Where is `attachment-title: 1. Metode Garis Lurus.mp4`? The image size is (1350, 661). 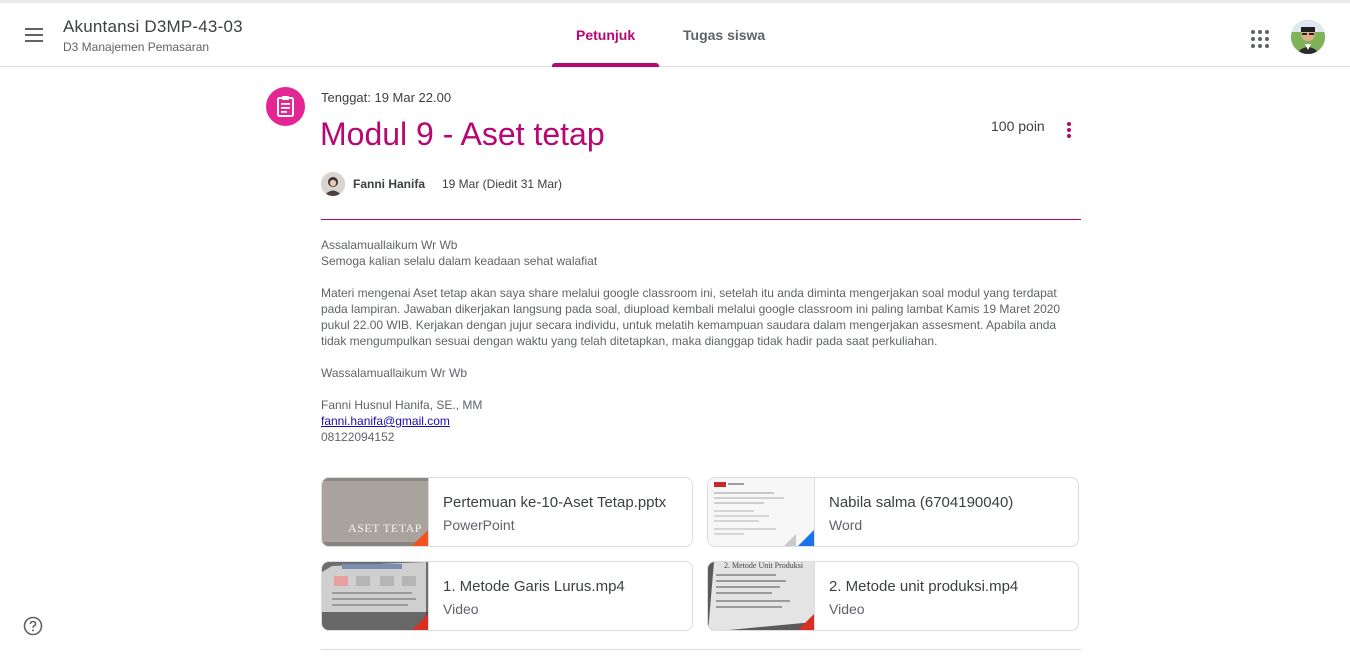 attachment-title: 1. Metode Garis Lurus.mp4 is located at coordinates (563, 586).